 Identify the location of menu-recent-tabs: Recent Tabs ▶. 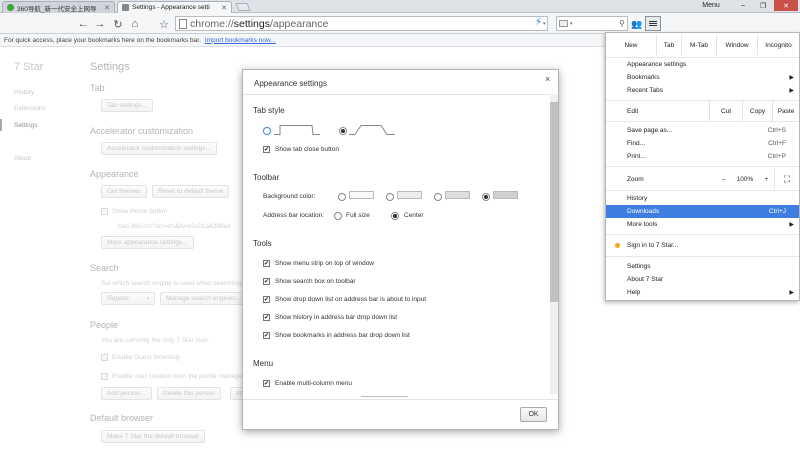
(702, 90).